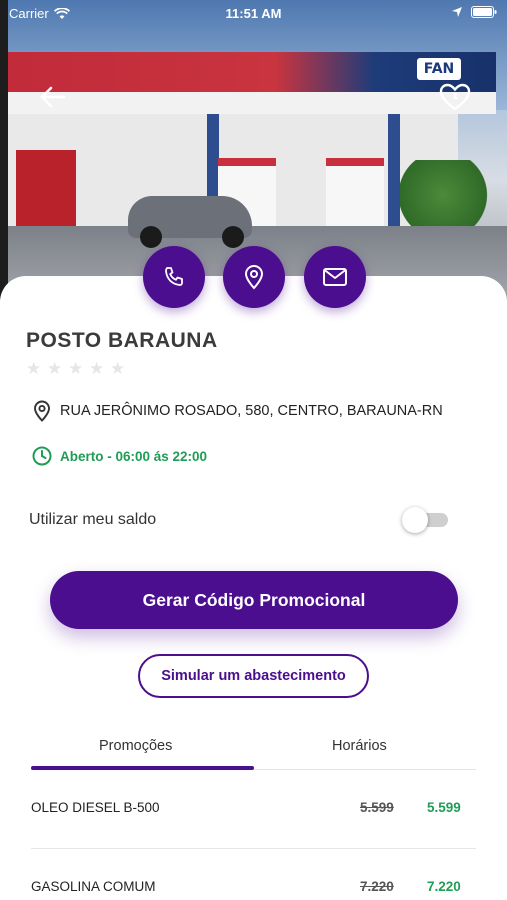  I want to click on fuel-name: OLEO DIESEL B-500, so click(95, 807).